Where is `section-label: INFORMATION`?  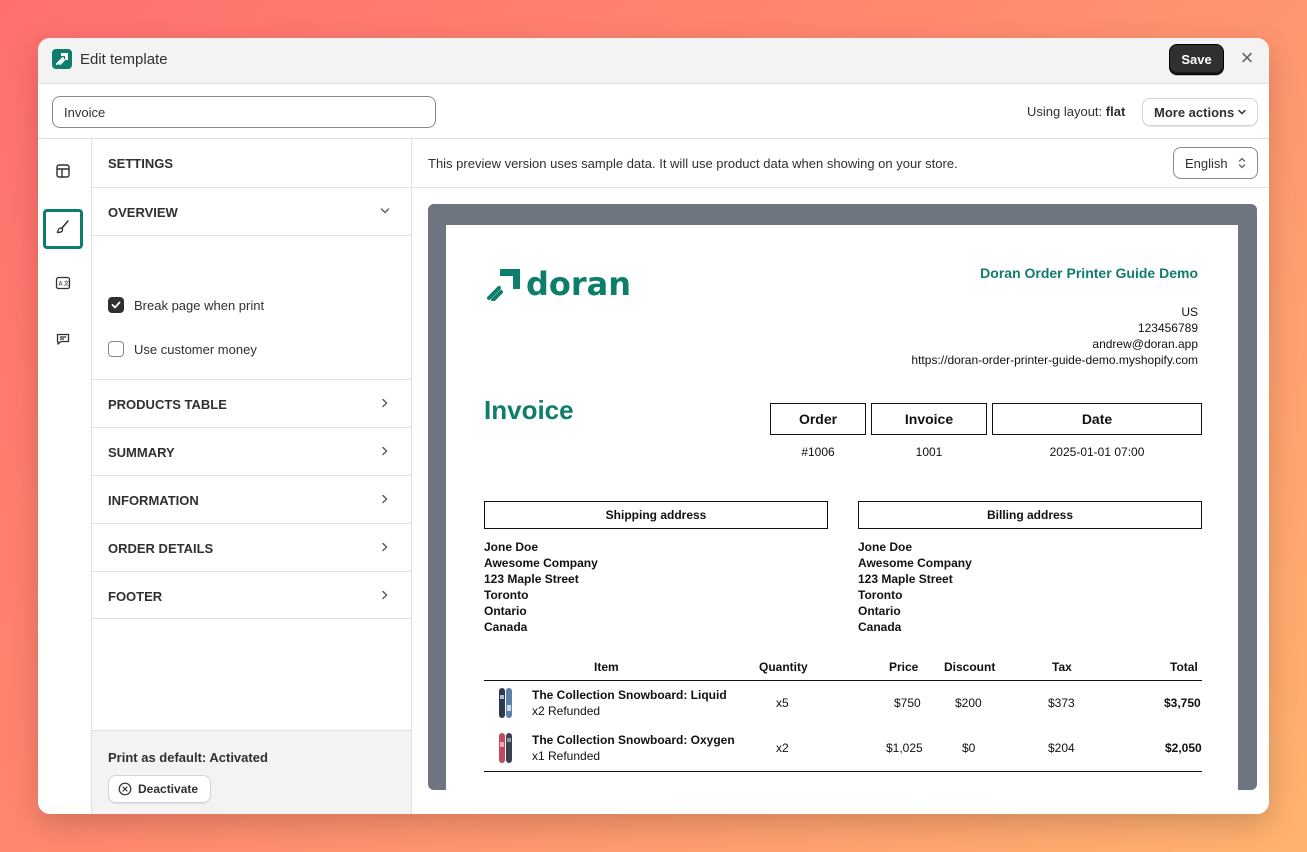
section-label: INFORMATION is located at coordinates (153, 500).